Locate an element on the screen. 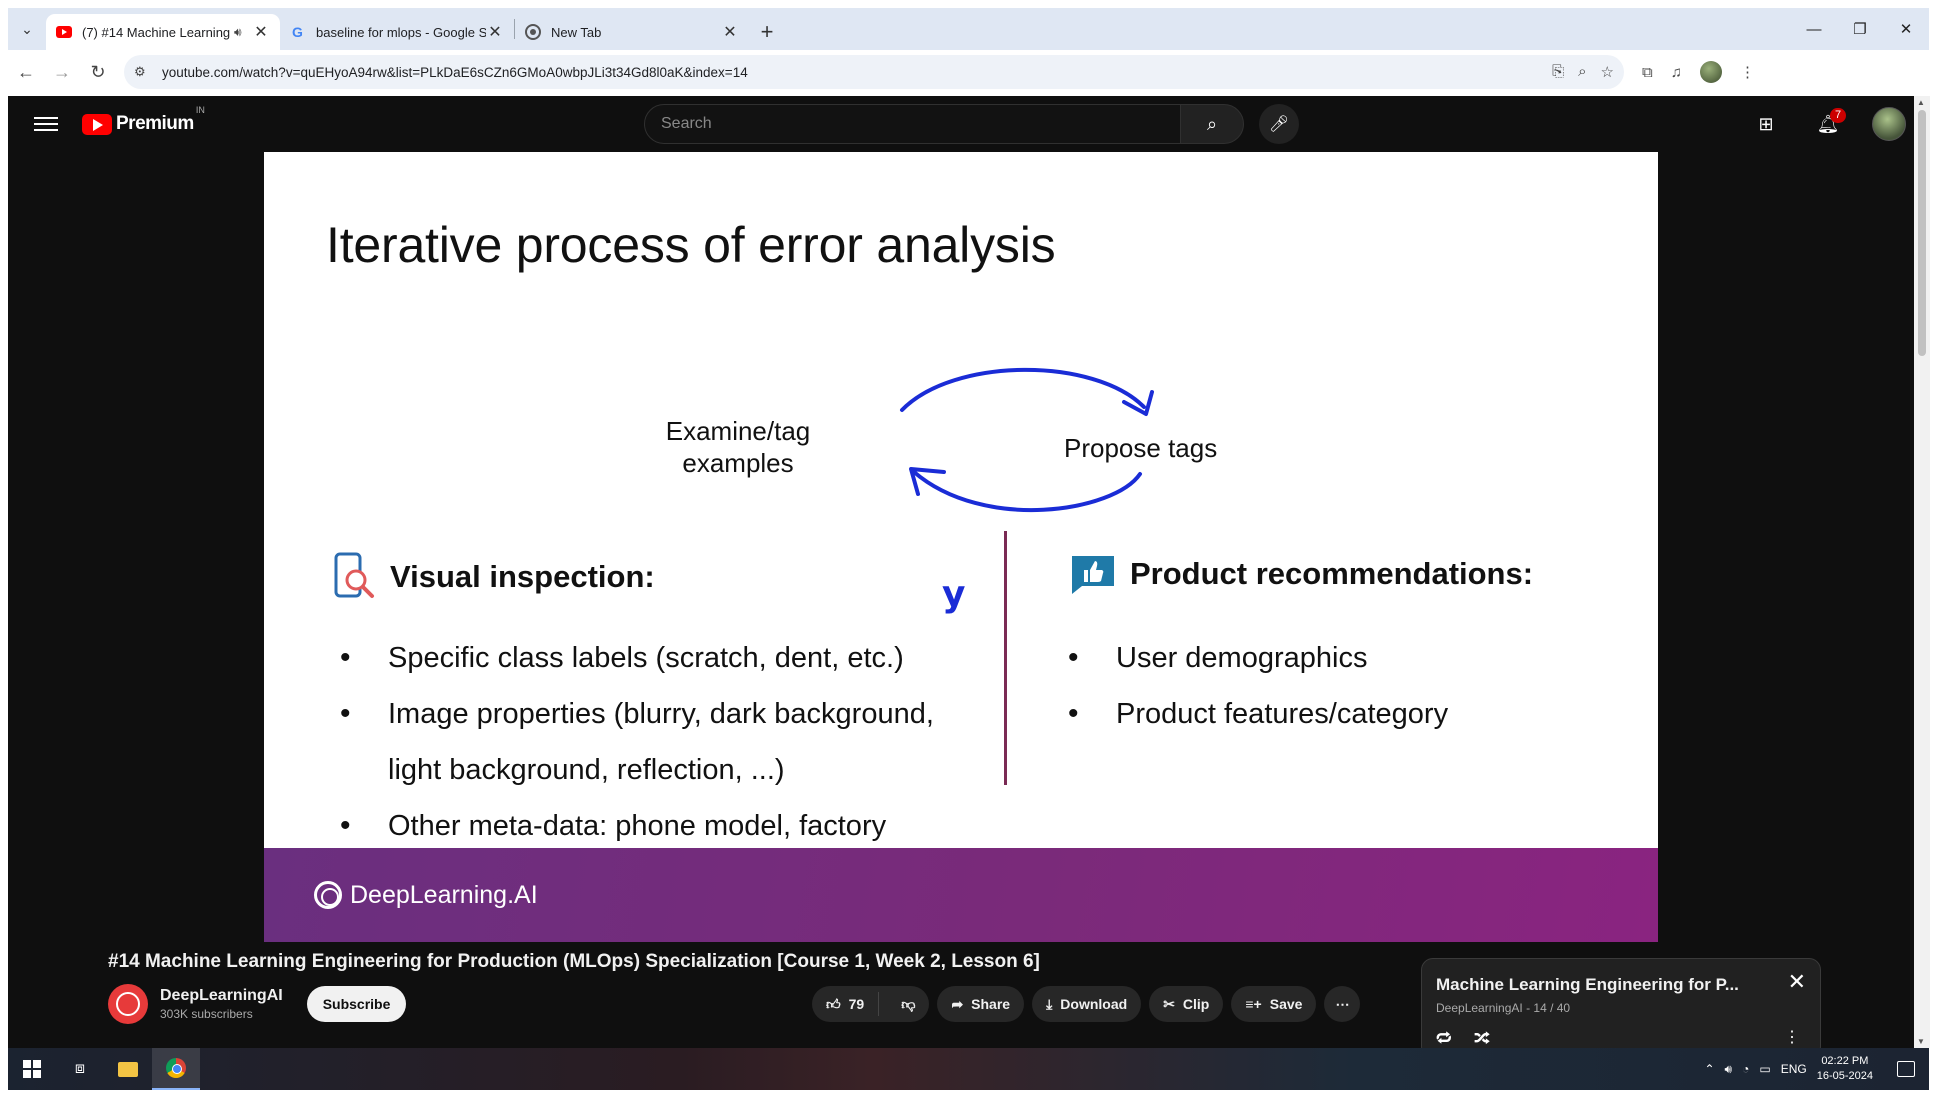 This screenshot has width=1937, height=1097. scroll-down-icon: ▼ is located at coordinates (1921, 1041).